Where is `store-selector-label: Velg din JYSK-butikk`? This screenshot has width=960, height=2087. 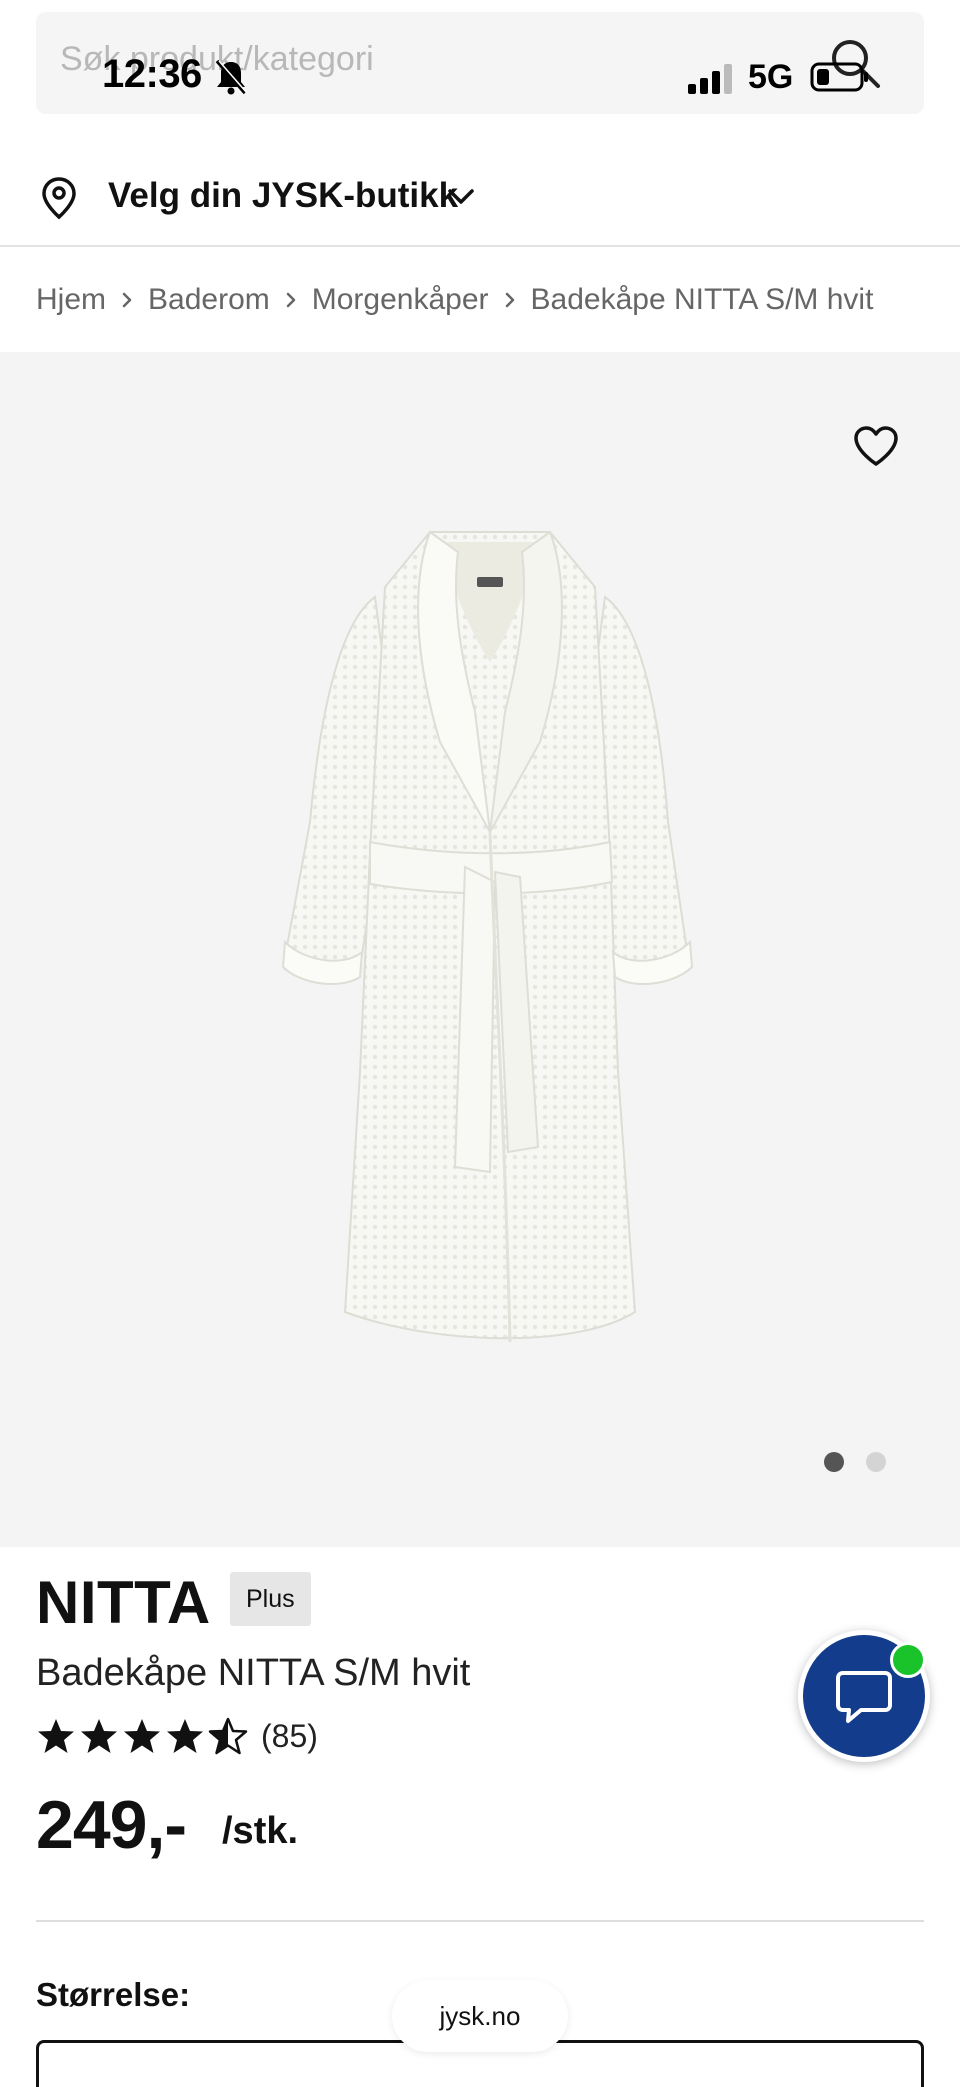
store-selector-label: Velg din JYSK-butikk is located at coordinates (283, 195).